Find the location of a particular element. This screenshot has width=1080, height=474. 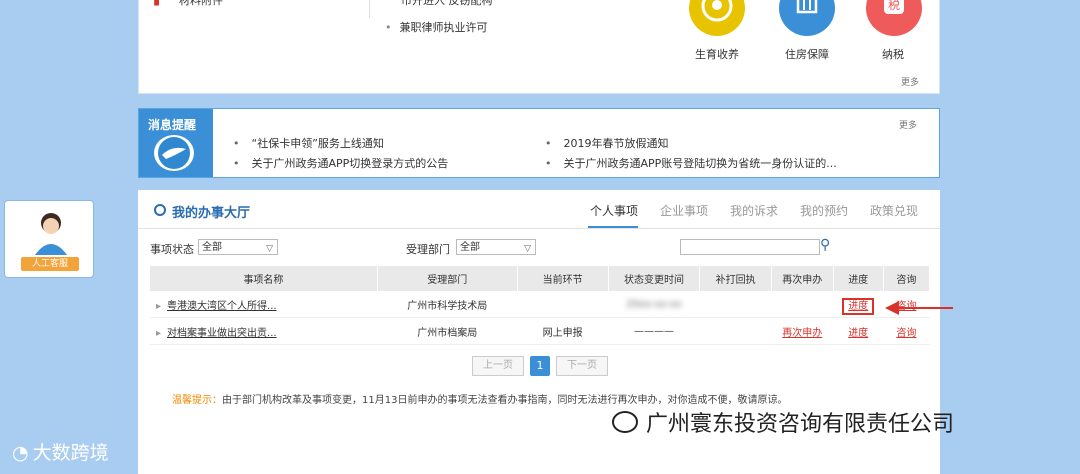

notice-more-link: 更多 is located at coordinates (908, 124).